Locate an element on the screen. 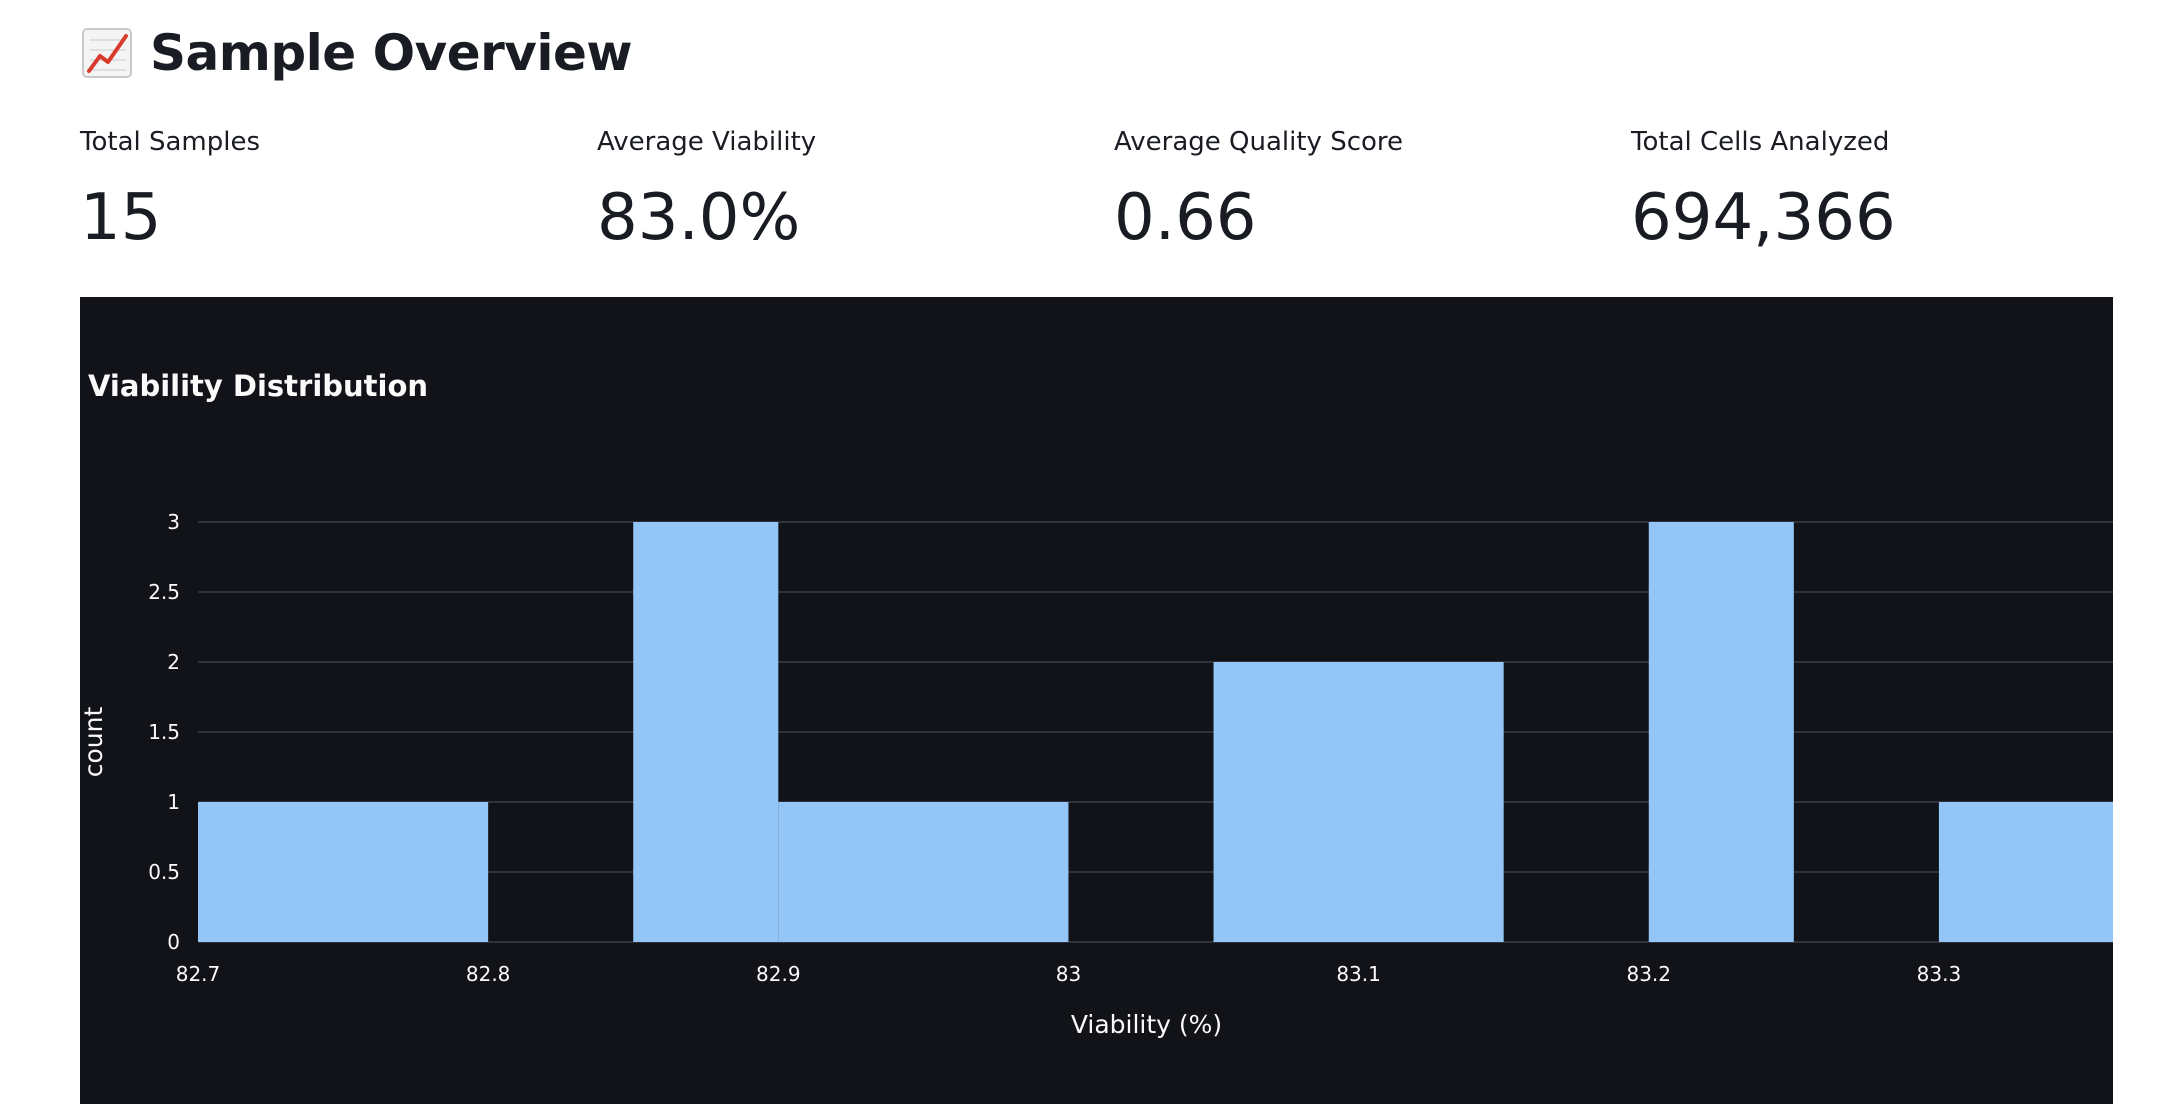  y-tick-label: 0.5 is located at coordinates (164, 872).